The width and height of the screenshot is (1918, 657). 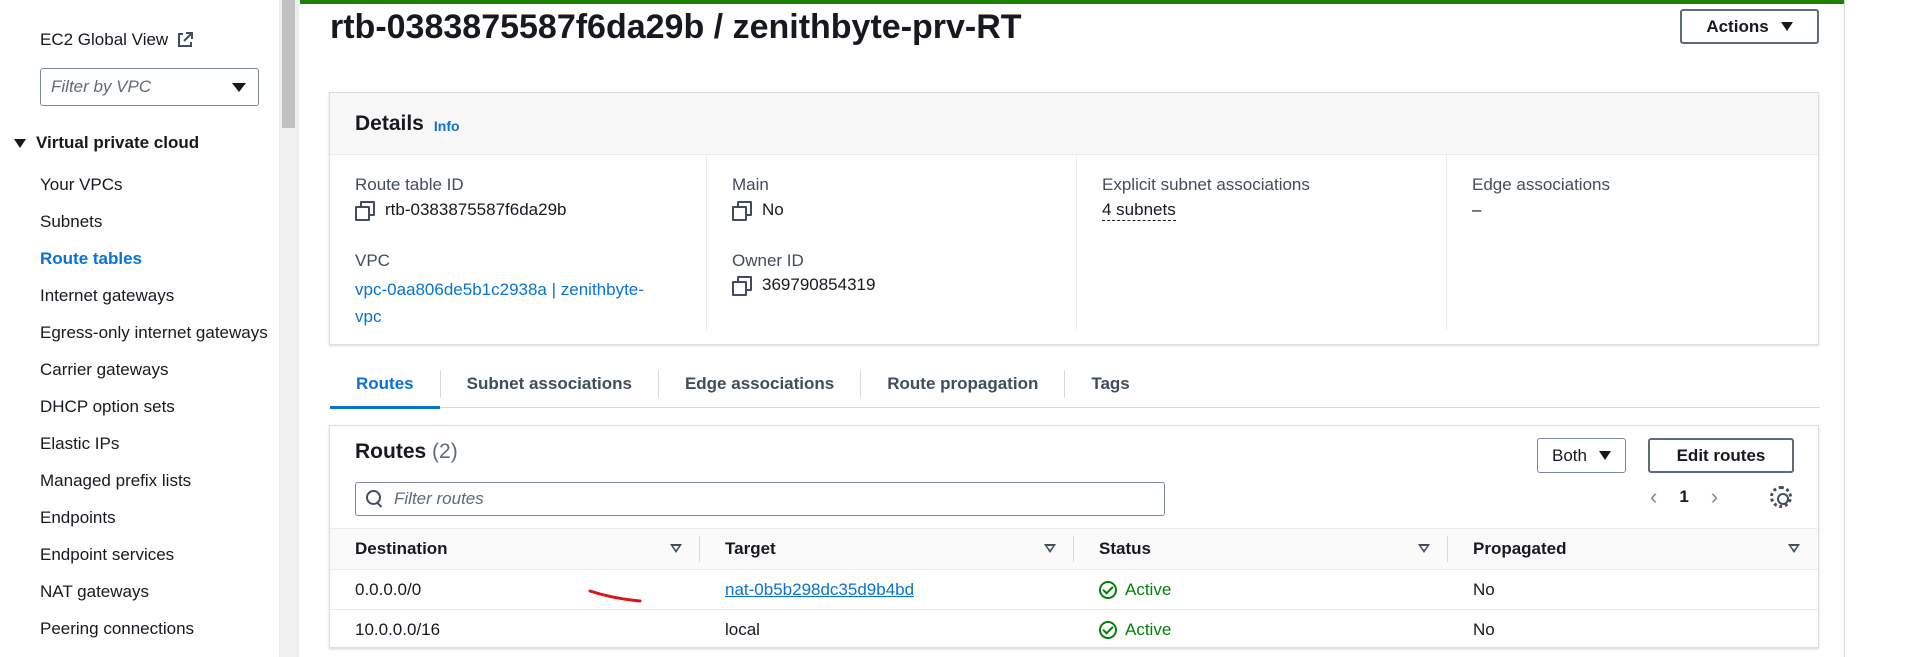 I want to click on page-number: 1, so click(x=1683, y=497).